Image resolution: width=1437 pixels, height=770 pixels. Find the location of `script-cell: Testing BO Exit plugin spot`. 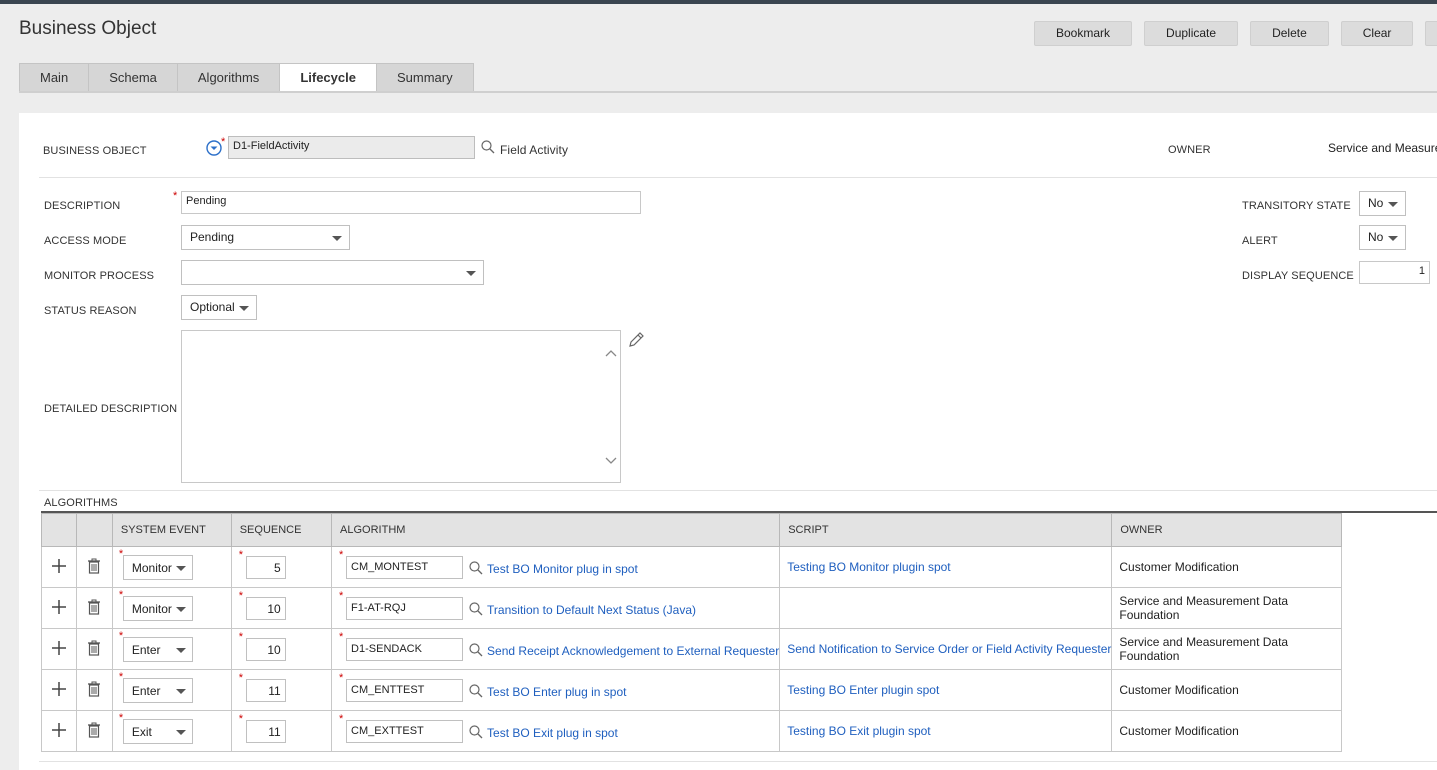

script-cell: Testing BO Exit plugin spot is located at coordinates (946, 731).